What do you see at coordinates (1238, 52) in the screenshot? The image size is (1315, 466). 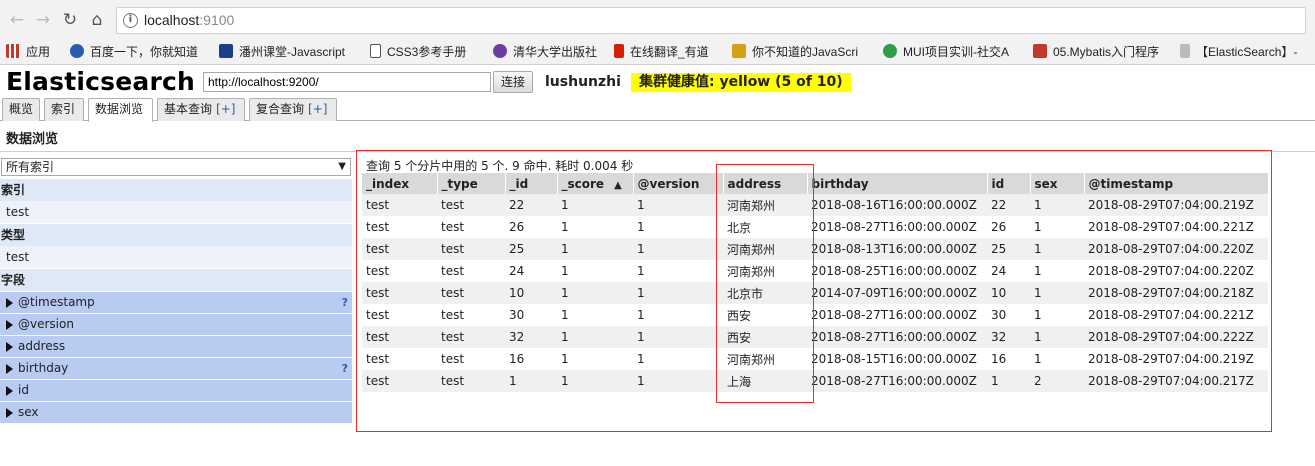 I see `bookmark-elasticsearch: 【ElasticSearch】-` at bounding box center [1238, 52].